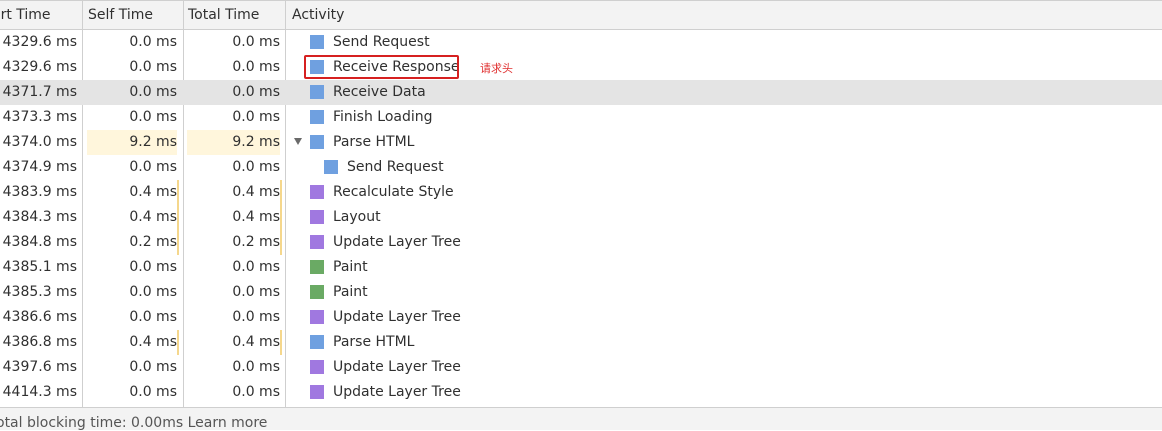 The width and height of the screenshot is (1162, 431). Describe the element at coordinates (133, 15) in the screenshot. I see `column-header-self-time: Self Time` at that location.